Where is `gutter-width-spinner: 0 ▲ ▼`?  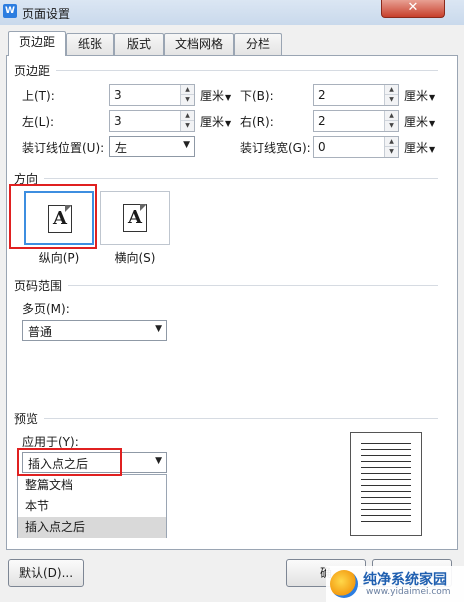 gutter-width-spinner: 0 ▲ ▼ is located at coordinates (356, 147).